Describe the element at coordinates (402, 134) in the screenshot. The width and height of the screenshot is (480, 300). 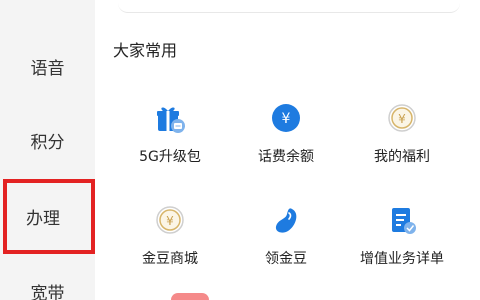
I see `service-welfare: ¥ 我的福利` at that location.